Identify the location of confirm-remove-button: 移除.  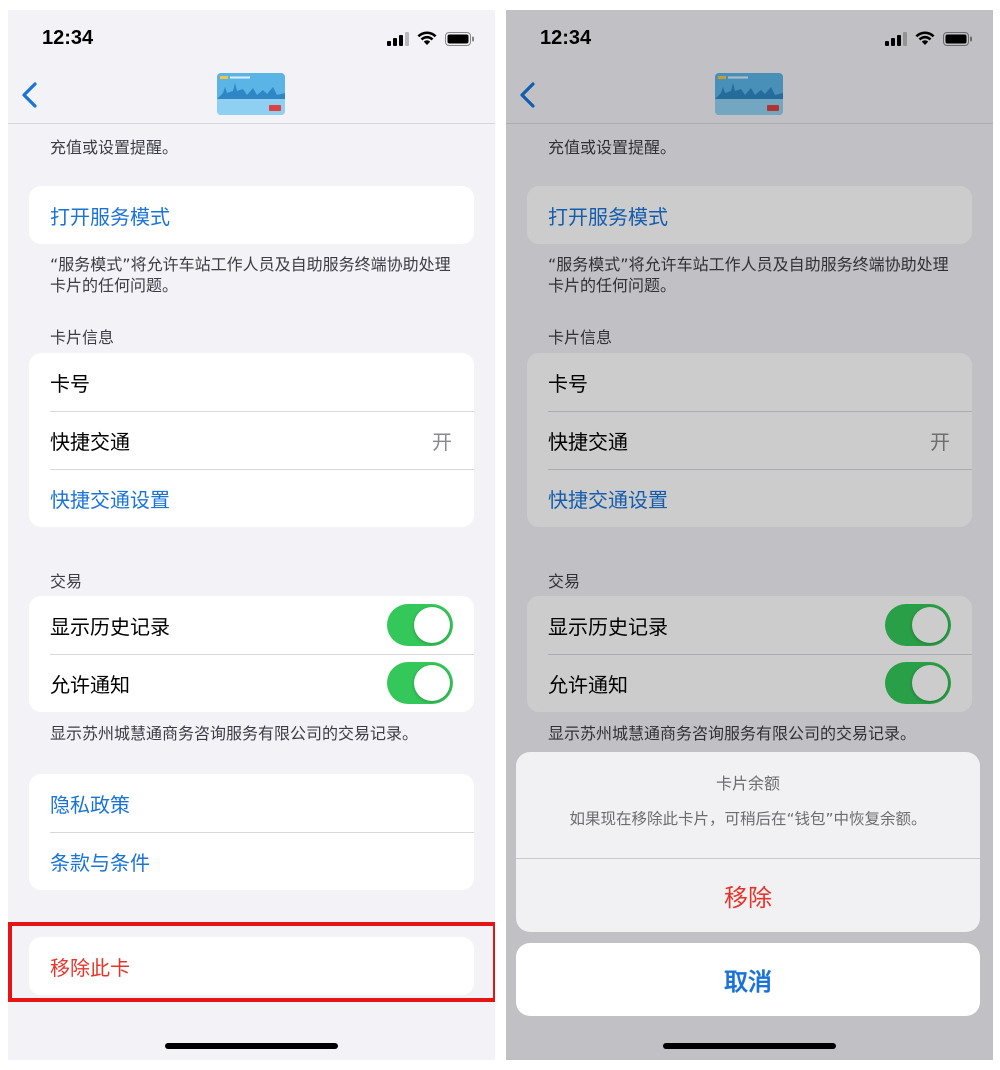
(748, 895).